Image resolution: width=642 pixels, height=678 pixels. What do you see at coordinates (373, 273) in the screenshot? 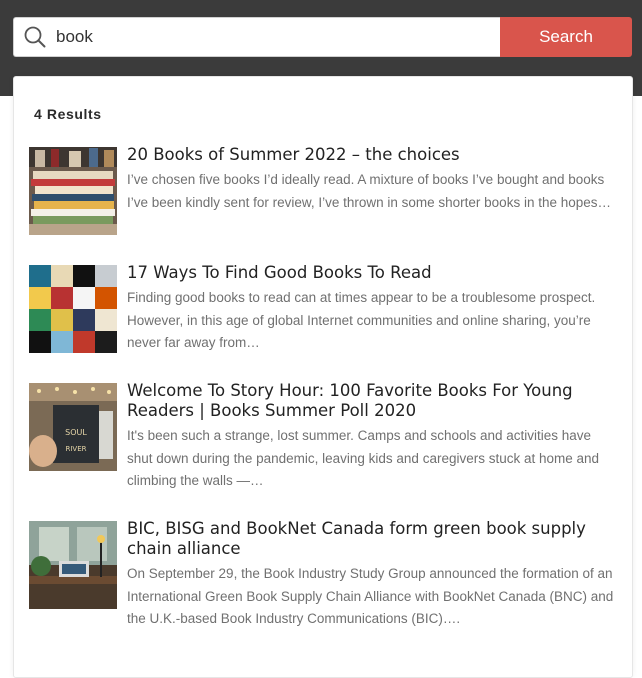
I see `result-title: 17 Ways To Find Good Books To Read` at bounding box center [373, 273].